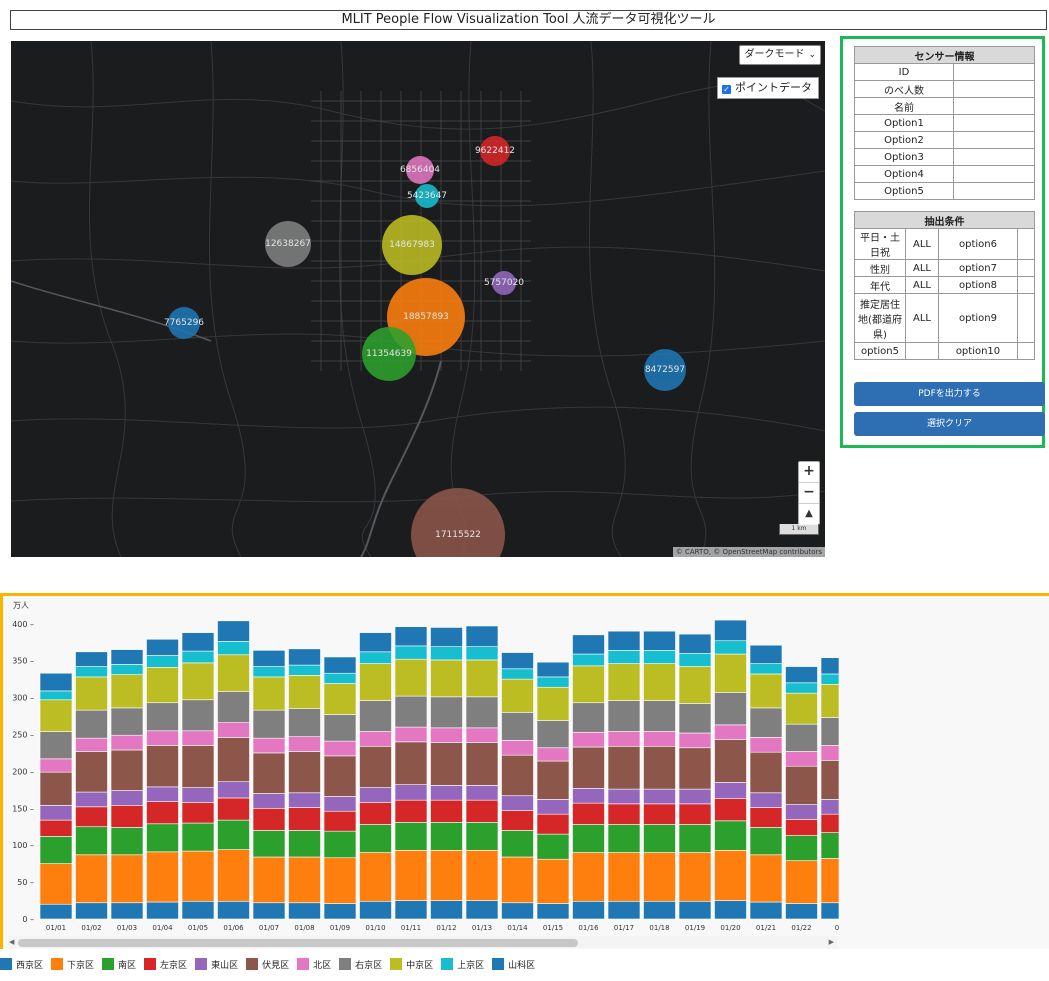 The height and width of the screenshot is (981, 1049). What do you see at coordinates (21, 964) in the screenshot?
I see `legend-item: 西京区` at bounding box center [21, 964].